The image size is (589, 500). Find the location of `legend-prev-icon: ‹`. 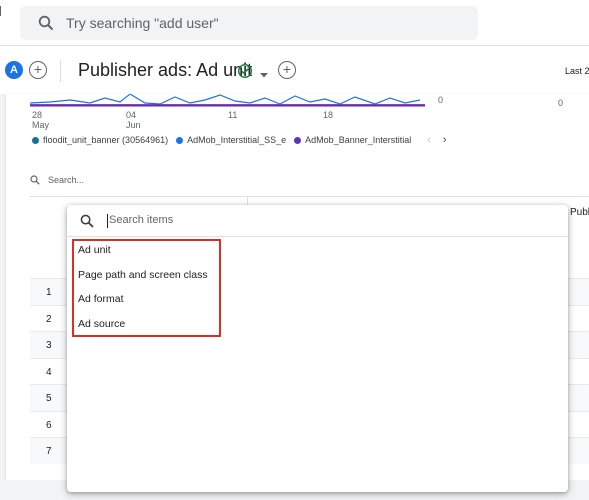

legend-prev-icon: ‹ is located at coordinates (429, 140).